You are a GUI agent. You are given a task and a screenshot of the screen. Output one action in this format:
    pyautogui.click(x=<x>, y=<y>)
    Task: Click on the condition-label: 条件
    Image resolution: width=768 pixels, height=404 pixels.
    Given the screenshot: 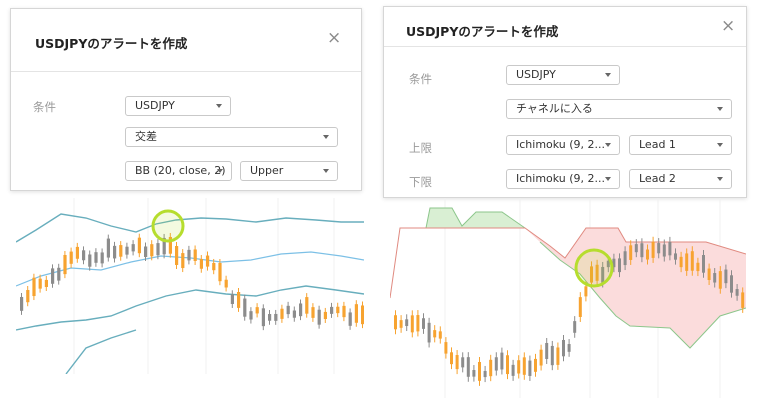 What is the action you would take?
    pyautogui.click(x=420, y=79)
    